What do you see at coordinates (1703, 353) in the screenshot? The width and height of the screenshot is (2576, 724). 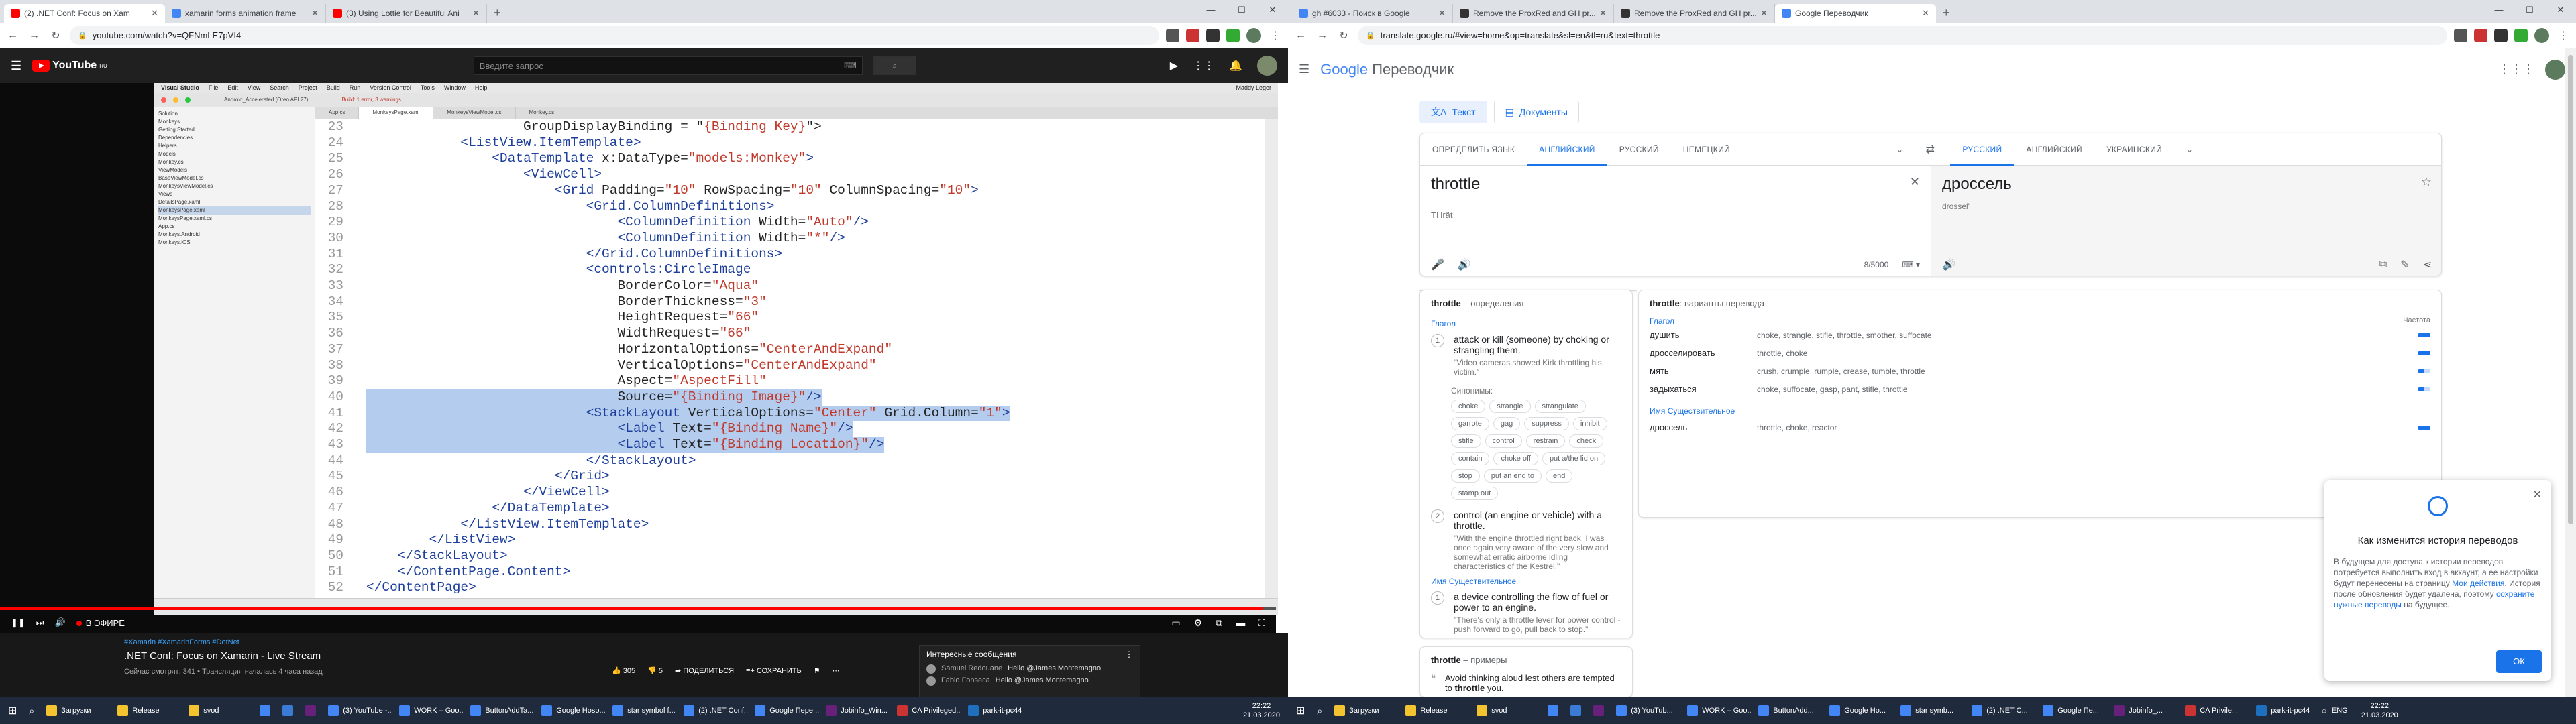 I see `variant-word: дросселировать` at bounding box center [1703, 353].